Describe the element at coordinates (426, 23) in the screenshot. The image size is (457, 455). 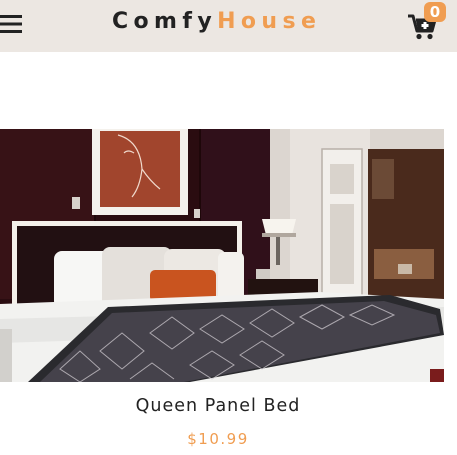
I see `cart-button: 0` at that location.